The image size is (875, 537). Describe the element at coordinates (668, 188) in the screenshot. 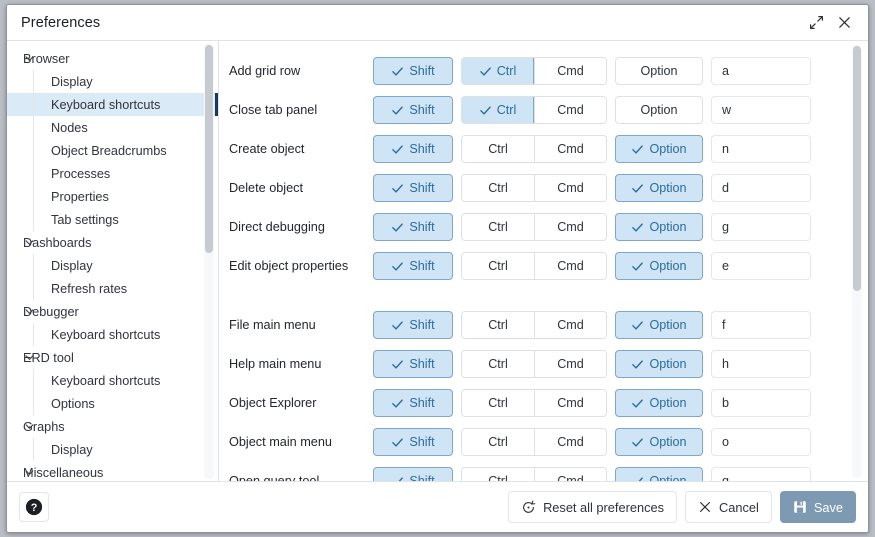

I see `option-label: Option` at that location.